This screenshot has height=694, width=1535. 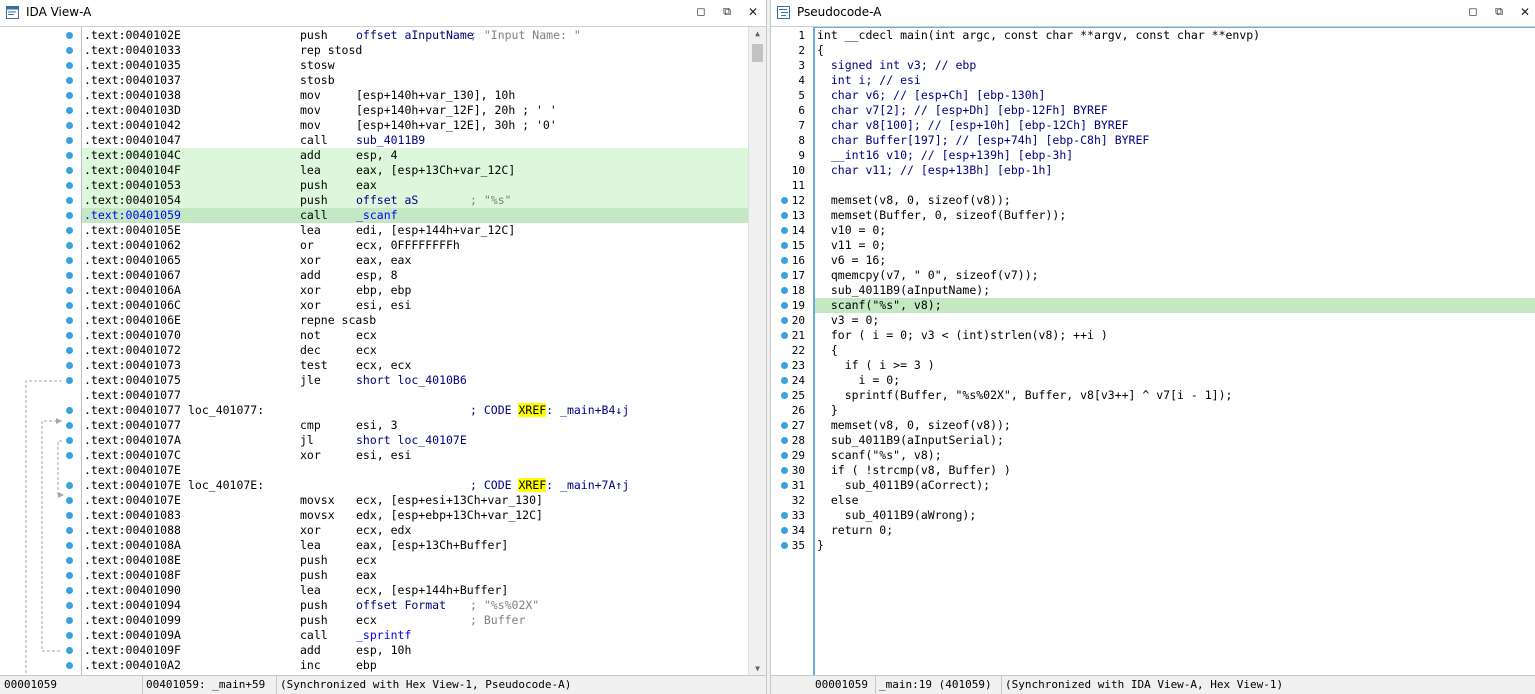 What do you see at coordinates (415, 530) in the screenshot?
I see `disasm-line: .text:00401088 xor ecx, edx` at bounding box center [415, 530].